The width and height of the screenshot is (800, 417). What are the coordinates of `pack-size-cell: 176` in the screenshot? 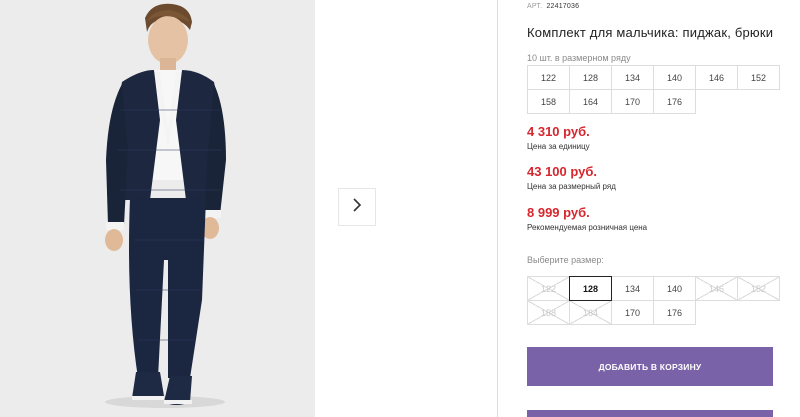 It's located at (674, 101).